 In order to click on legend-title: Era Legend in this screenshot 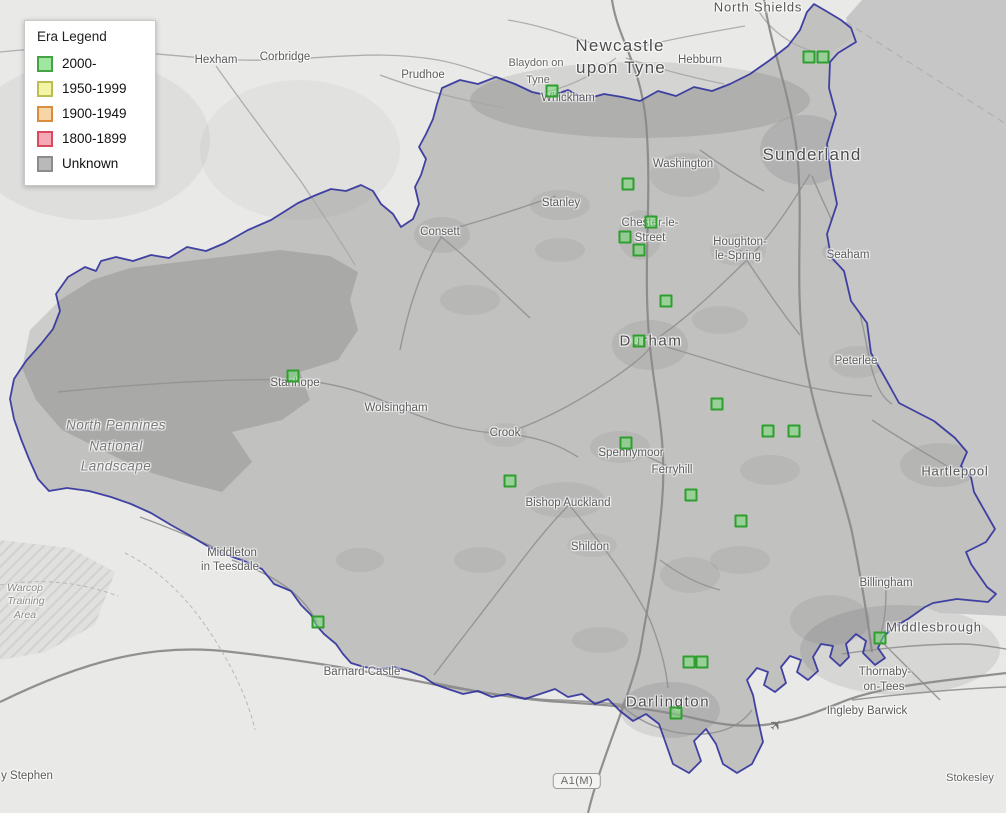, I will do `click(72, 36)`.